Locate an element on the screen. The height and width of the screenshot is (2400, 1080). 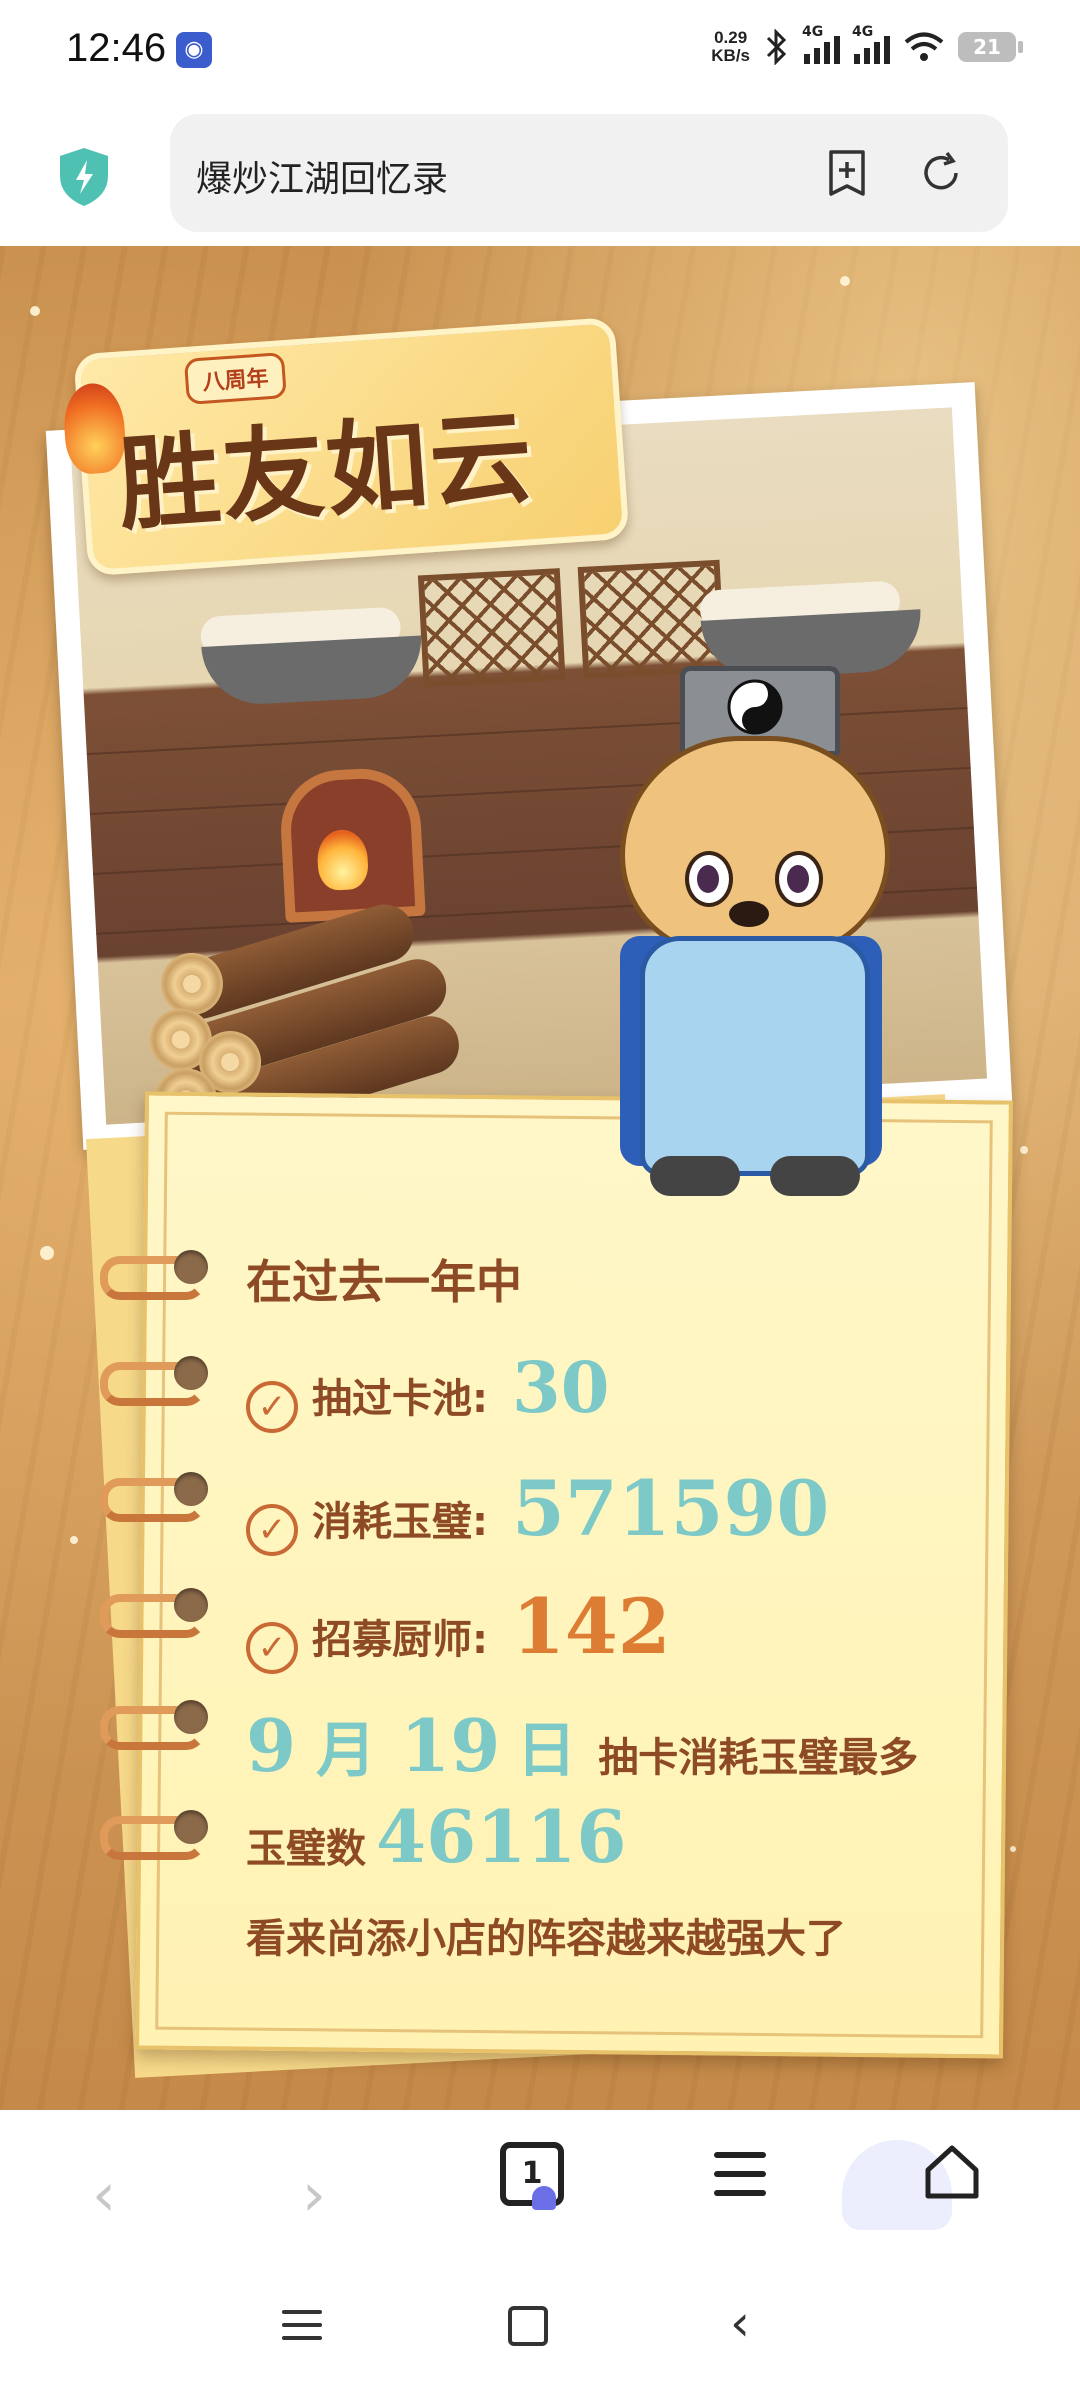
date-month-number: 9 is located at coordinates (271, 1745).